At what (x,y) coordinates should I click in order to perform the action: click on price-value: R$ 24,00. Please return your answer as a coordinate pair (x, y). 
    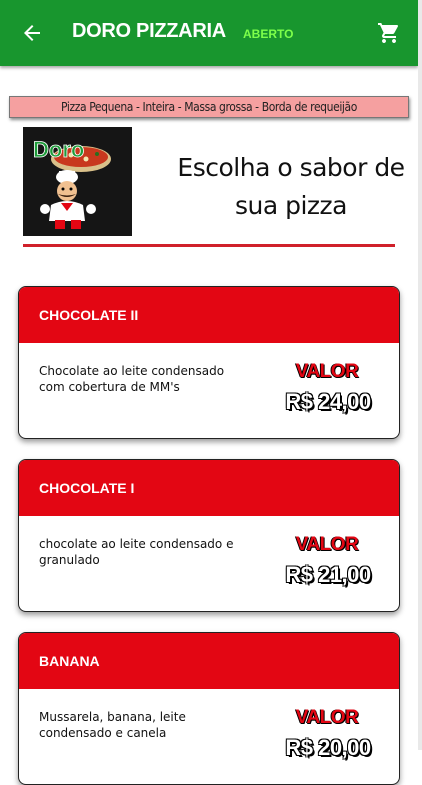
    Looking at the image, I should click on (328, 401).